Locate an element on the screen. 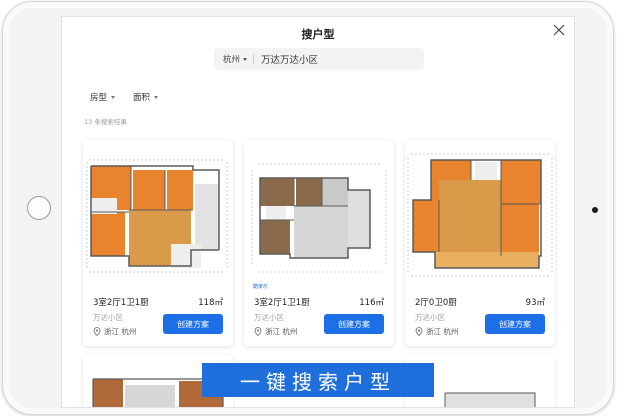  watermark-text: 酷家乐 is located at coordinates (261, 287).